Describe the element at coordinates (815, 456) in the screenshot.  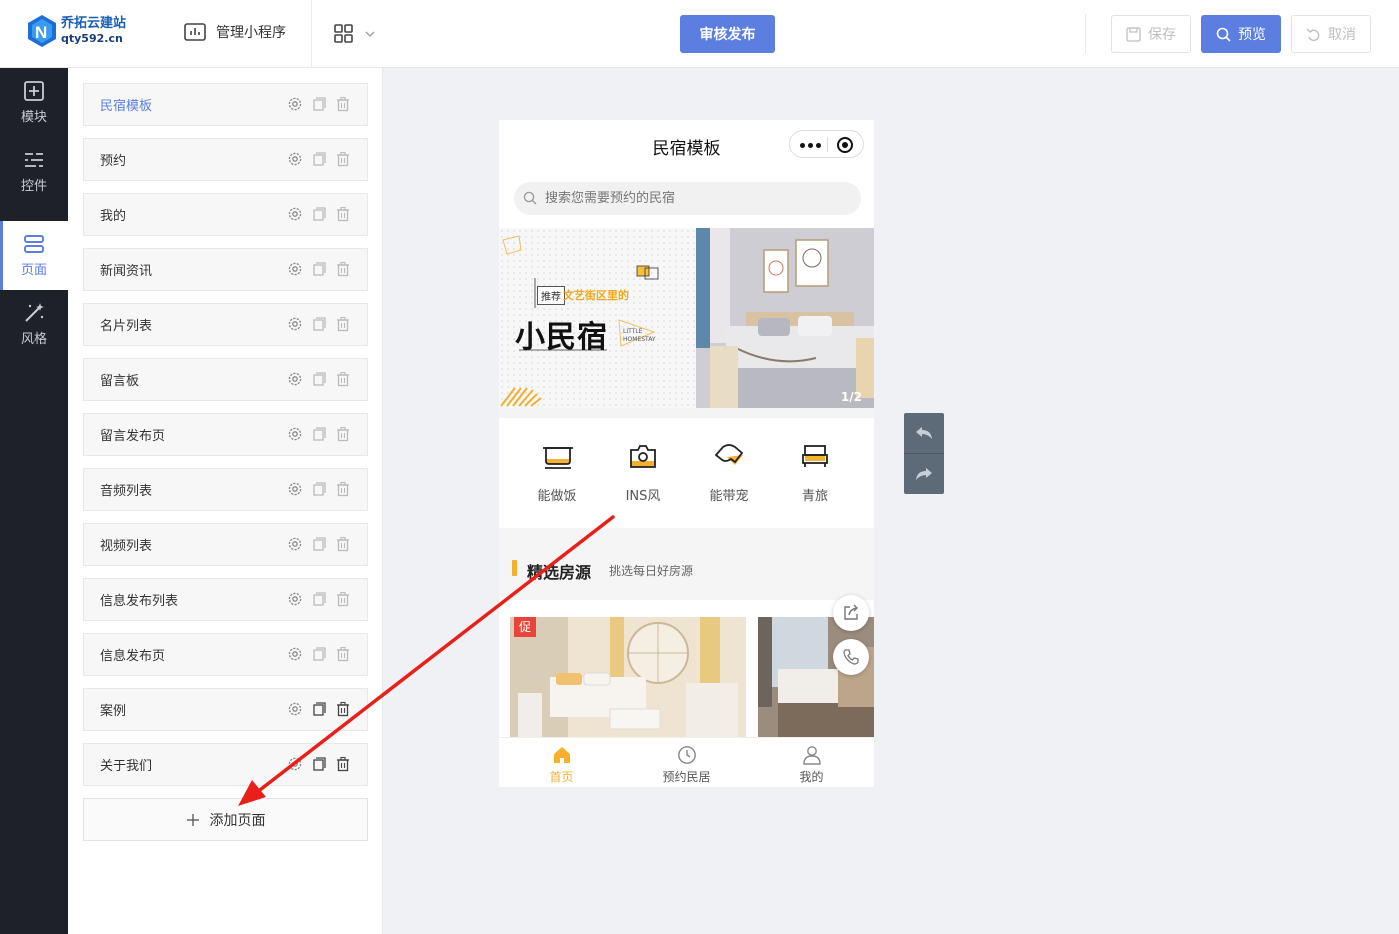
I see `bed-icon` at that location.